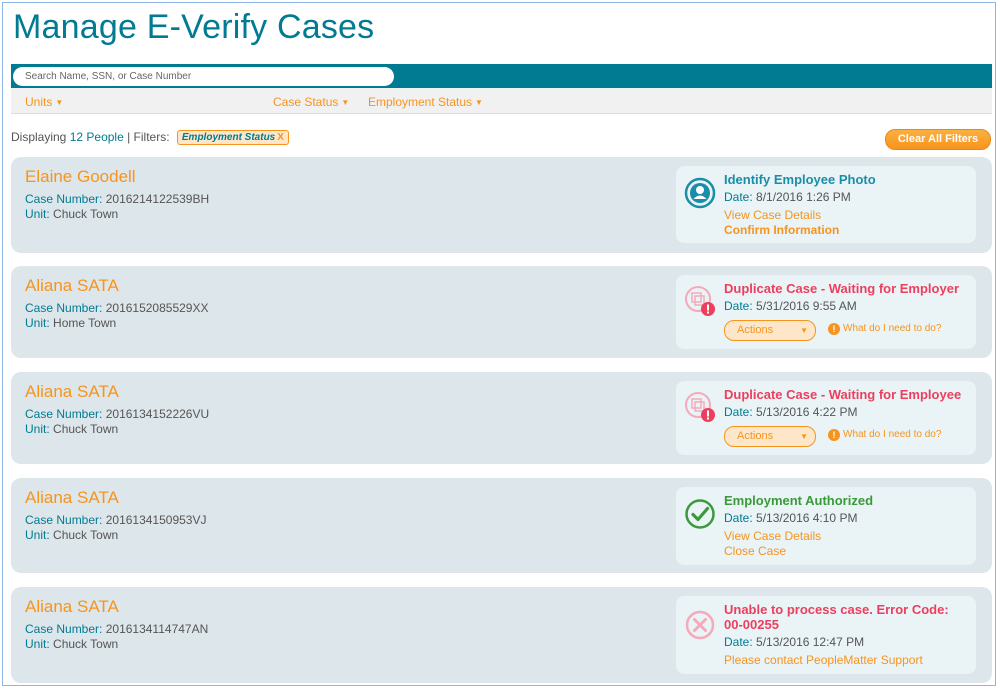  Describe the element at coordinates (755, 551) in the screenshot. I see `close-case-link: Close Case` at that location.